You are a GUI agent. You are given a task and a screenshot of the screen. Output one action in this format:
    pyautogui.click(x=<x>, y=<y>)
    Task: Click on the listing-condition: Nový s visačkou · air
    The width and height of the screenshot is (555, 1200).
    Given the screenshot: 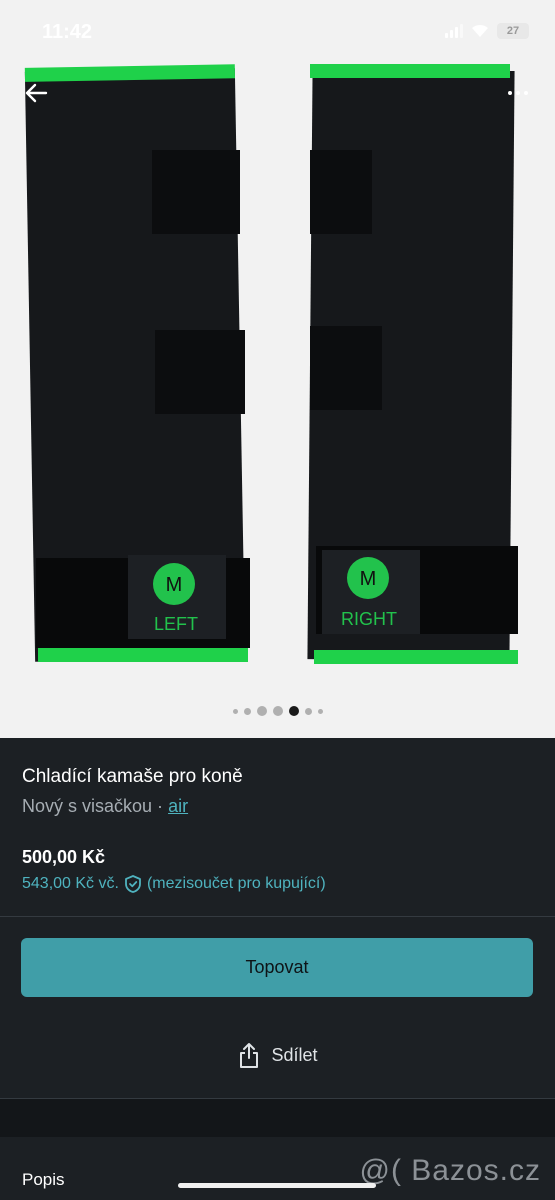 What is the action you would take?
    pyautogui.click(x=105, y=806)
    